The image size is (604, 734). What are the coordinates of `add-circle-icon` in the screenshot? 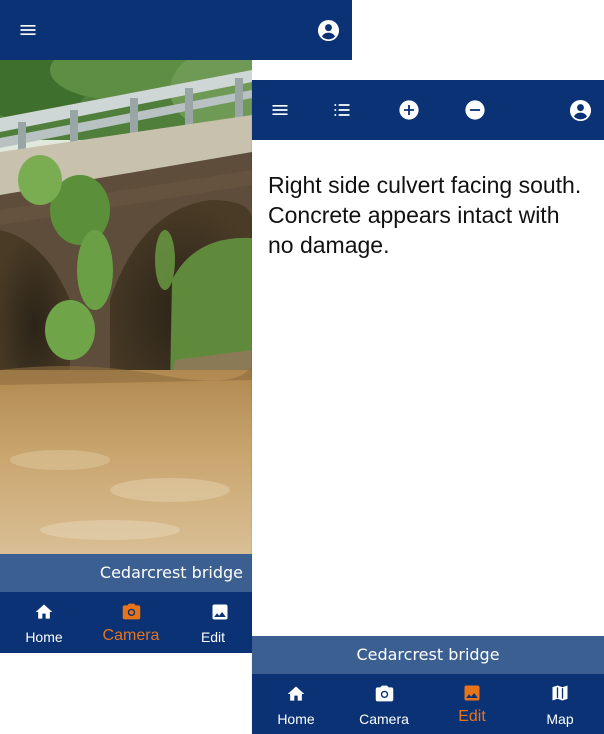 It's located at (409, 110).